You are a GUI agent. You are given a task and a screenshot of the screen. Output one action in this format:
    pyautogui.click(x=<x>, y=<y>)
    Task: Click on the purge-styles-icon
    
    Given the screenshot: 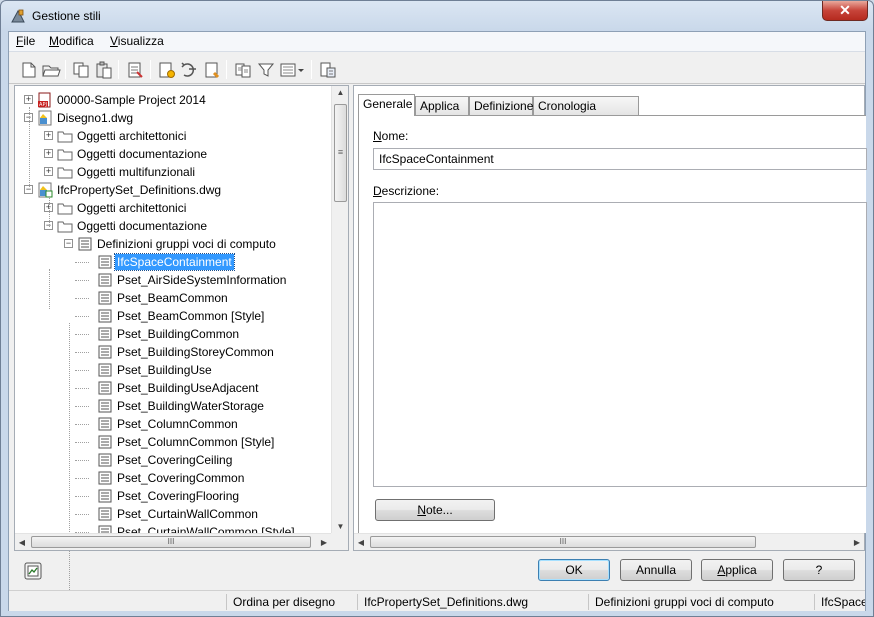 What is the action you would take?
    pyautogui.click(x=135, y=70)
    